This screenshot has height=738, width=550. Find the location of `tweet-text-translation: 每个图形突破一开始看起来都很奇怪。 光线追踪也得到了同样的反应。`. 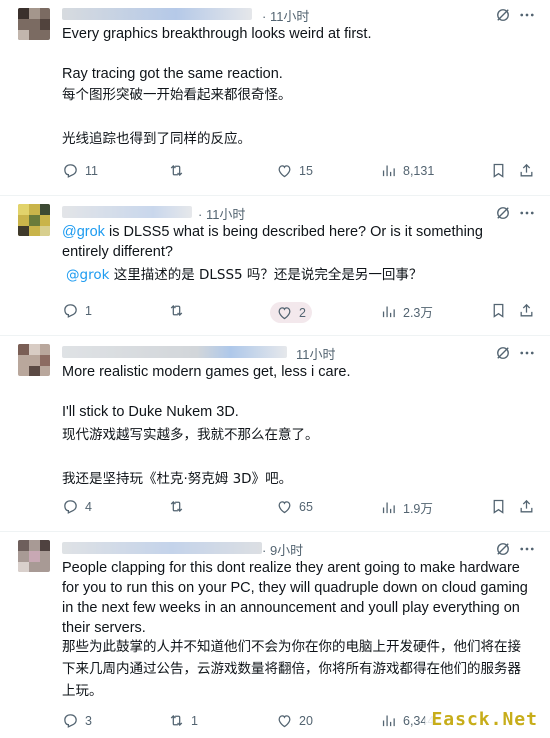

tweet-text-translation: 每个图形突破一开始看起来都很奇怪。 光线追踪也得到了同样的反应。 is located at coordinates (177, 117).